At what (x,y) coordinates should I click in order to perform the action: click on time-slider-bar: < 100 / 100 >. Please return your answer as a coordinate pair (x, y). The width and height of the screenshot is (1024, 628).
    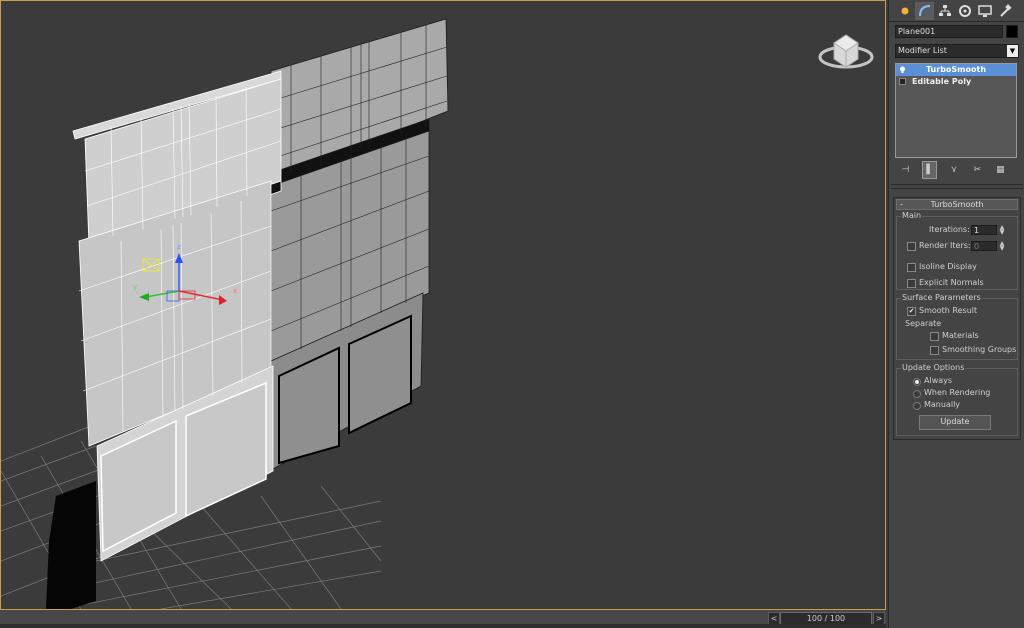
    Looking at the image, I should click on (443, 619).